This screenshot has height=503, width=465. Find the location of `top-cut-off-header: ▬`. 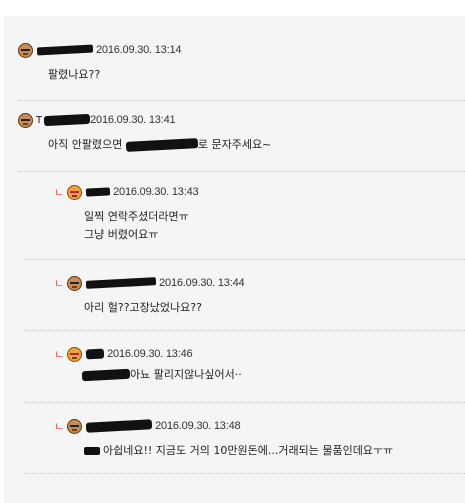

top-cut-off-header: ▬ is located at coordinates (232, 4).